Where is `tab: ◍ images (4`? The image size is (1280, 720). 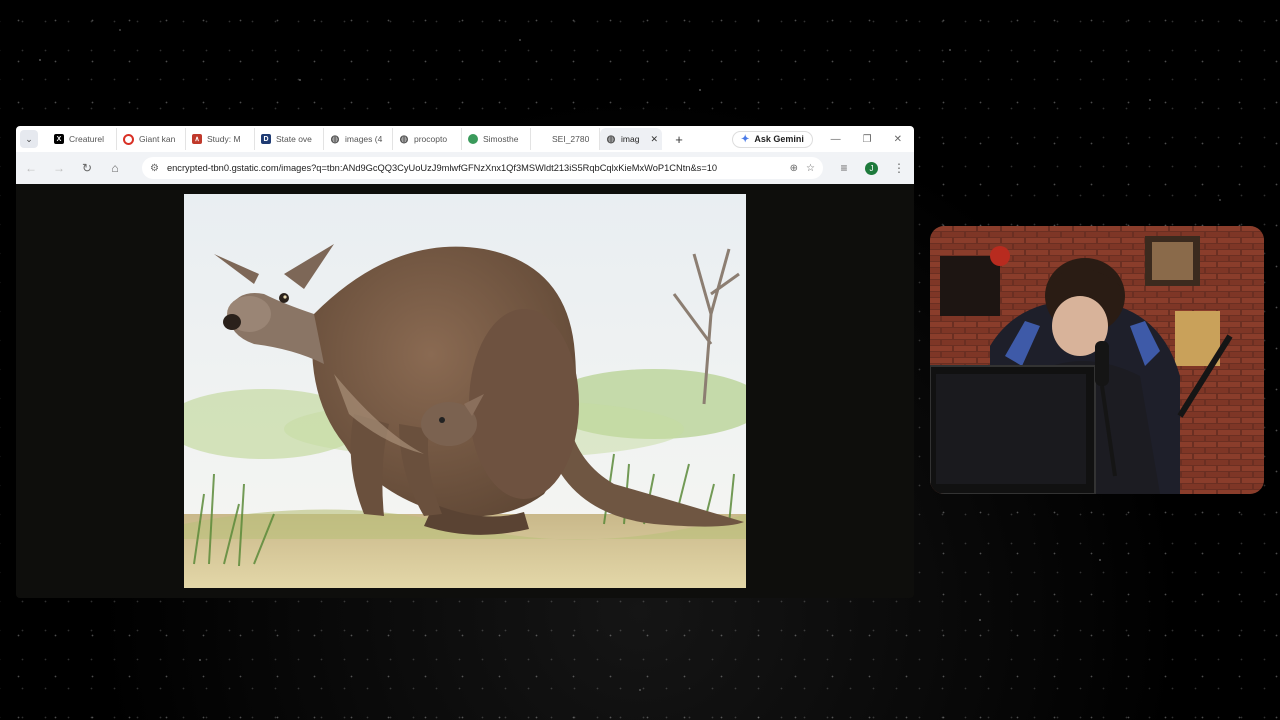
tab: ◍ images (4 is located at coordinates (358, 139).